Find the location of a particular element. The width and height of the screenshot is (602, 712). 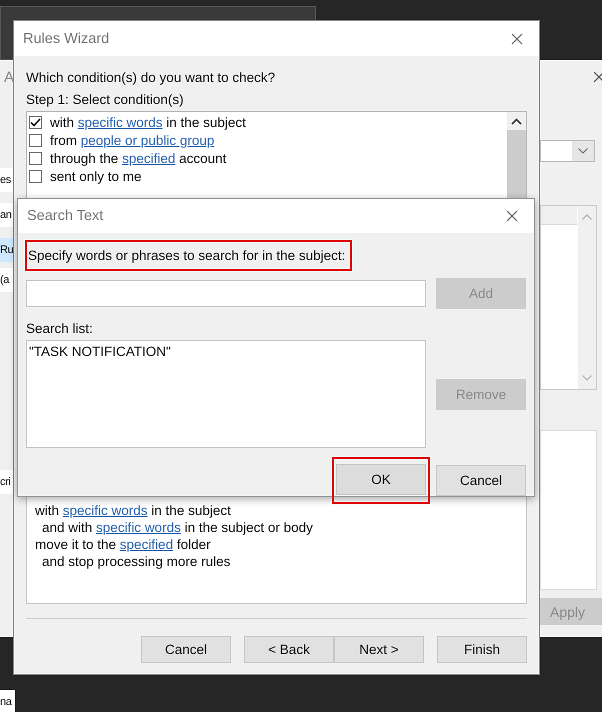

dropdown-field is located at coordinates (567, 151).